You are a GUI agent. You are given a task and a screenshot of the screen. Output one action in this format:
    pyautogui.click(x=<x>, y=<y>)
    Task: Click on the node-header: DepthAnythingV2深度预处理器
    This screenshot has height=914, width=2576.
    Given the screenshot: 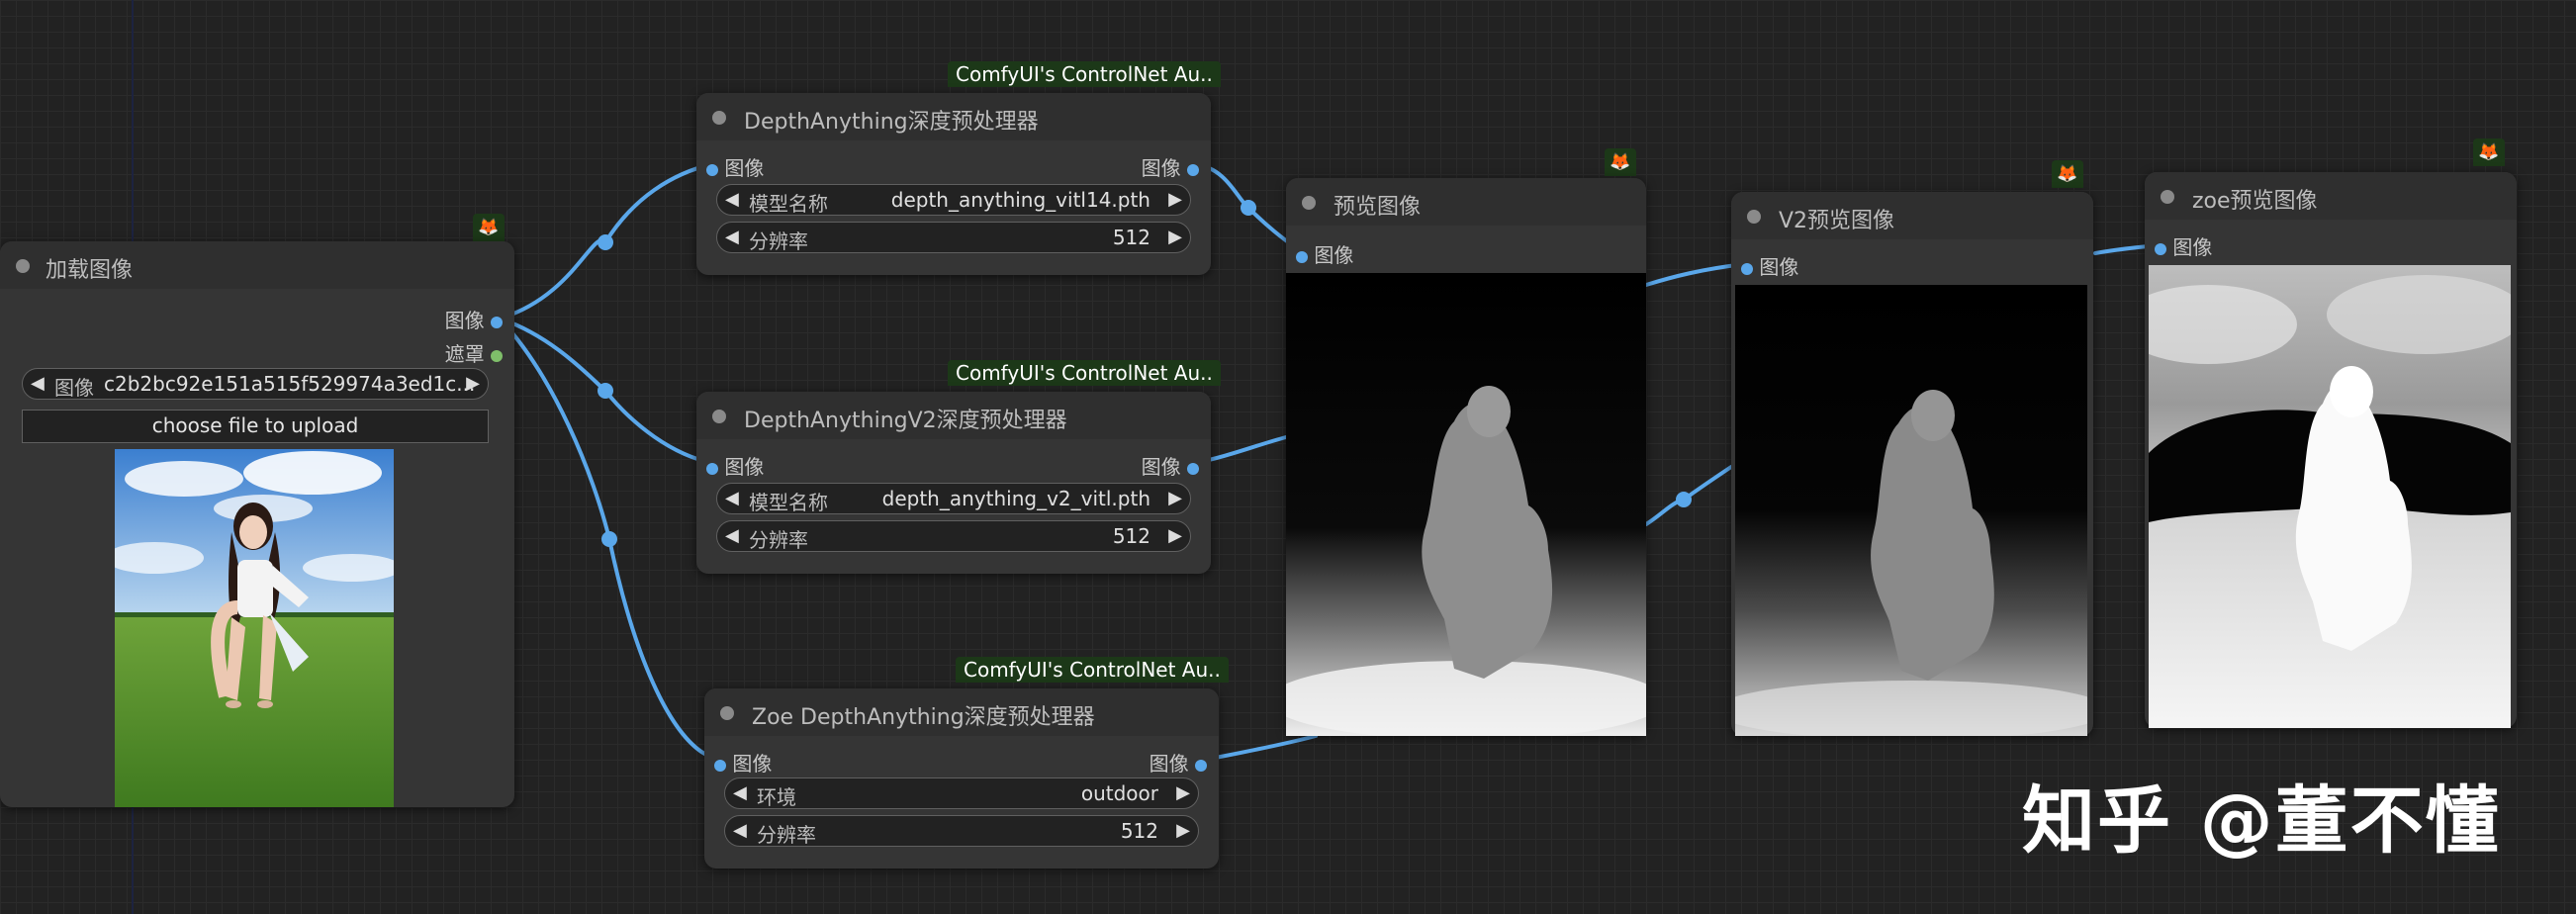 What is the action you would take?
    pyautogui.click(x=953, y=415)
    